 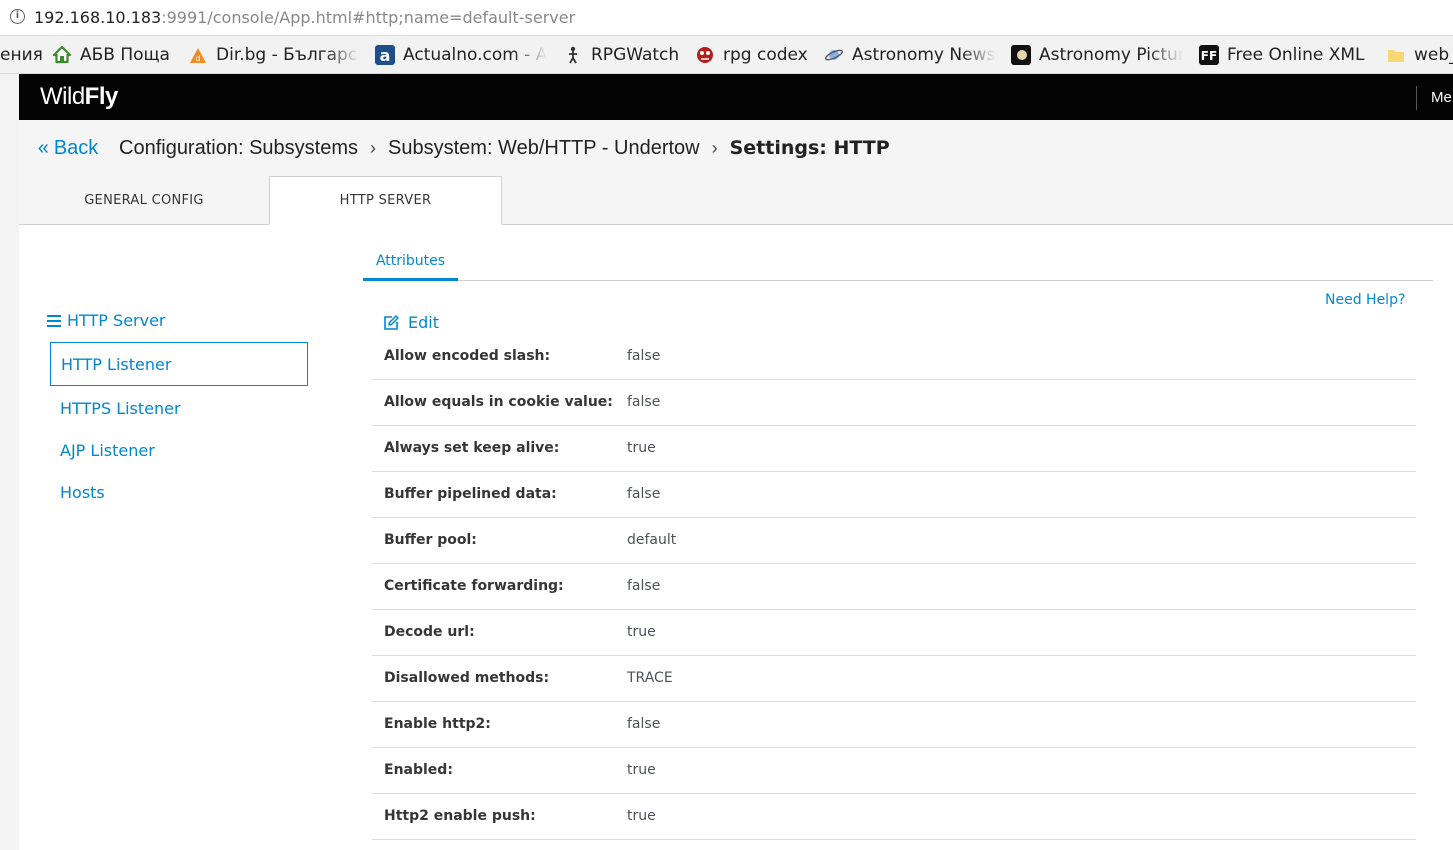 I want to click on attribute-row: Enabled: true, so click(x=894, y=771).